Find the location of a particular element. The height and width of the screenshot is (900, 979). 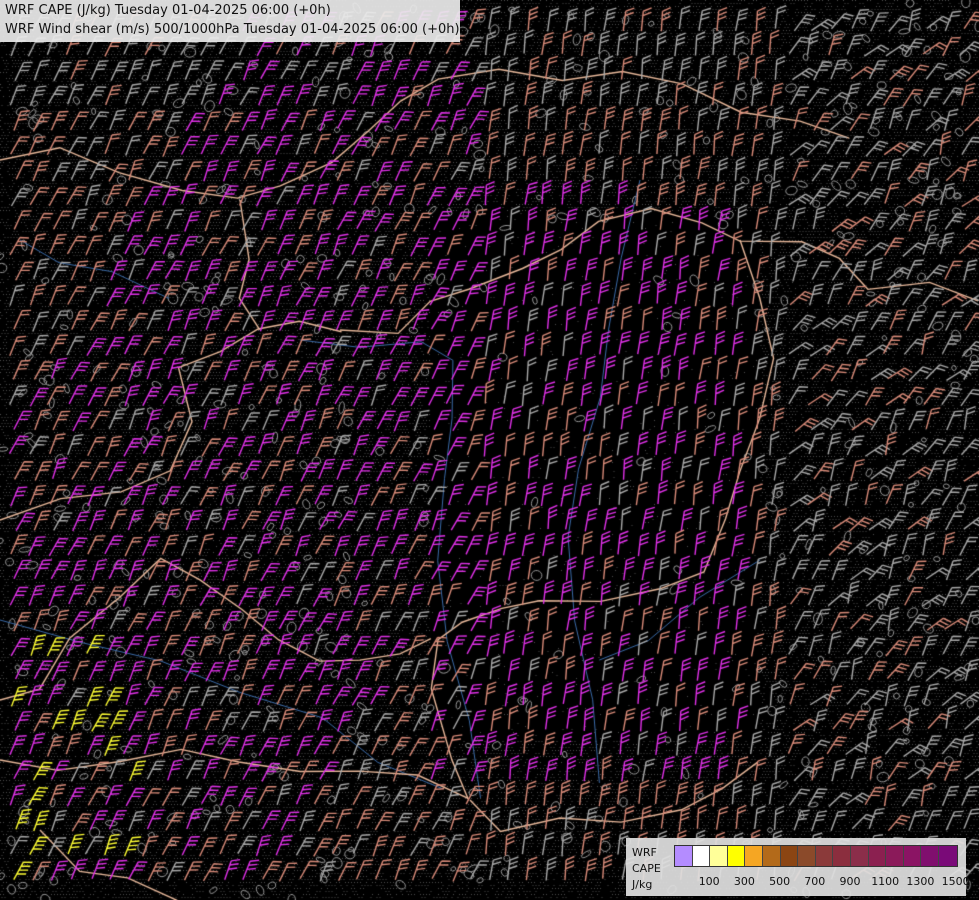

legend-unit: J/kg is located at coordinates (642, 884).